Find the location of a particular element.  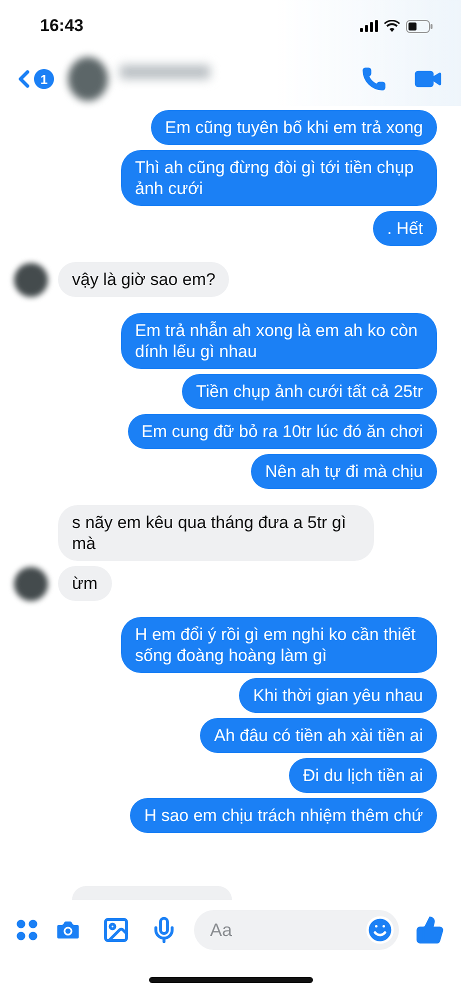

message-bubble: H em đổi ý rồi gì em nghi ko cần thiết sống đoàng hoàng làm gì is located at coordinates (279, 645).